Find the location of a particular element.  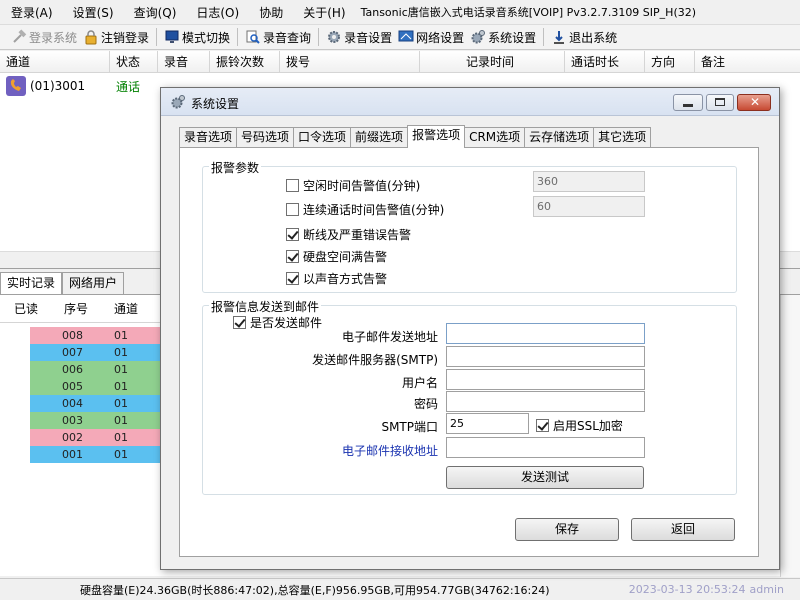

menu-settings: 设置(S) is located at coordinates (92, 12).